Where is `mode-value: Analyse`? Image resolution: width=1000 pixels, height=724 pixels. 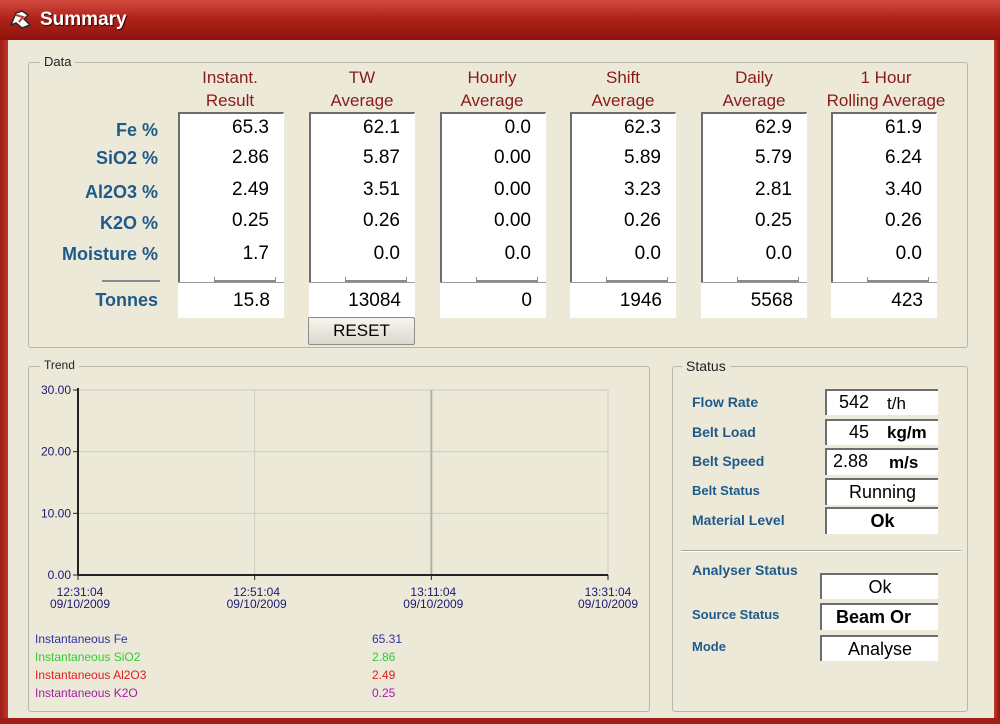
mode-value: Analyse is located at coordinates (880, 649).